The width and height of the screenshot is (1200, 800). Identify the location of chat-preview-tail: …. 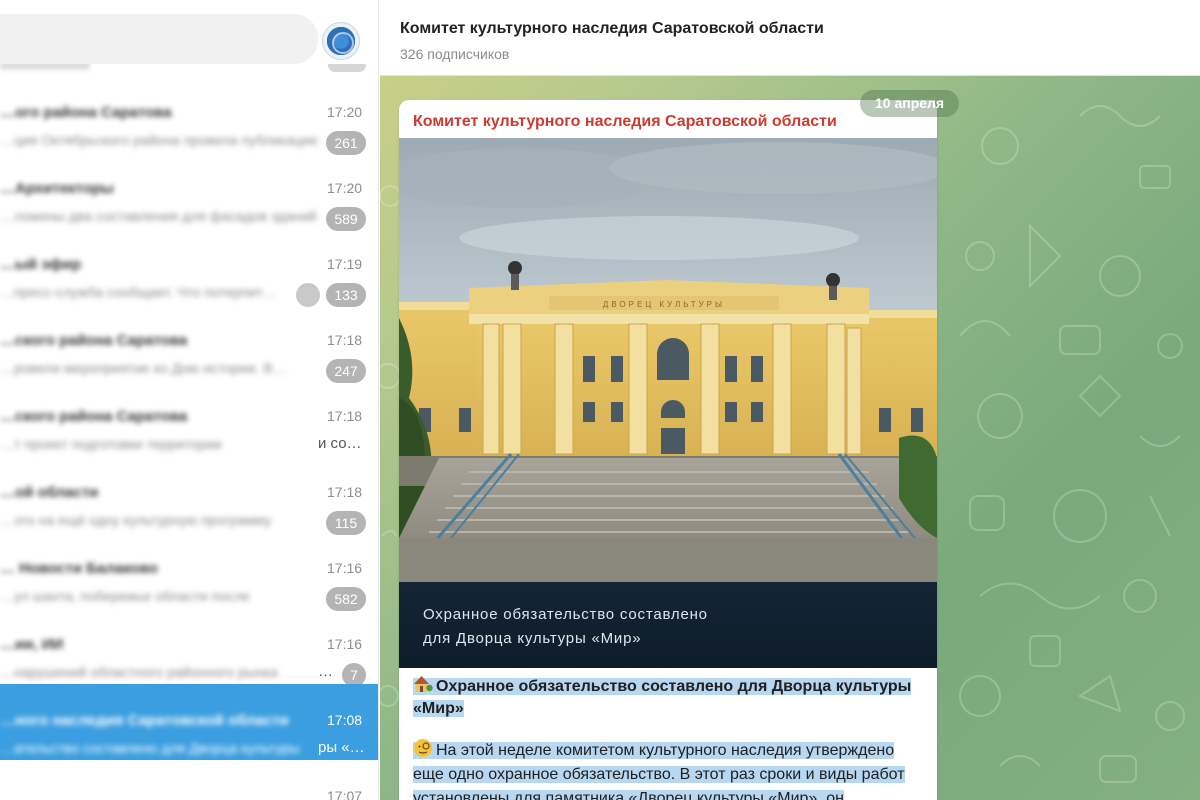
(325, 671).